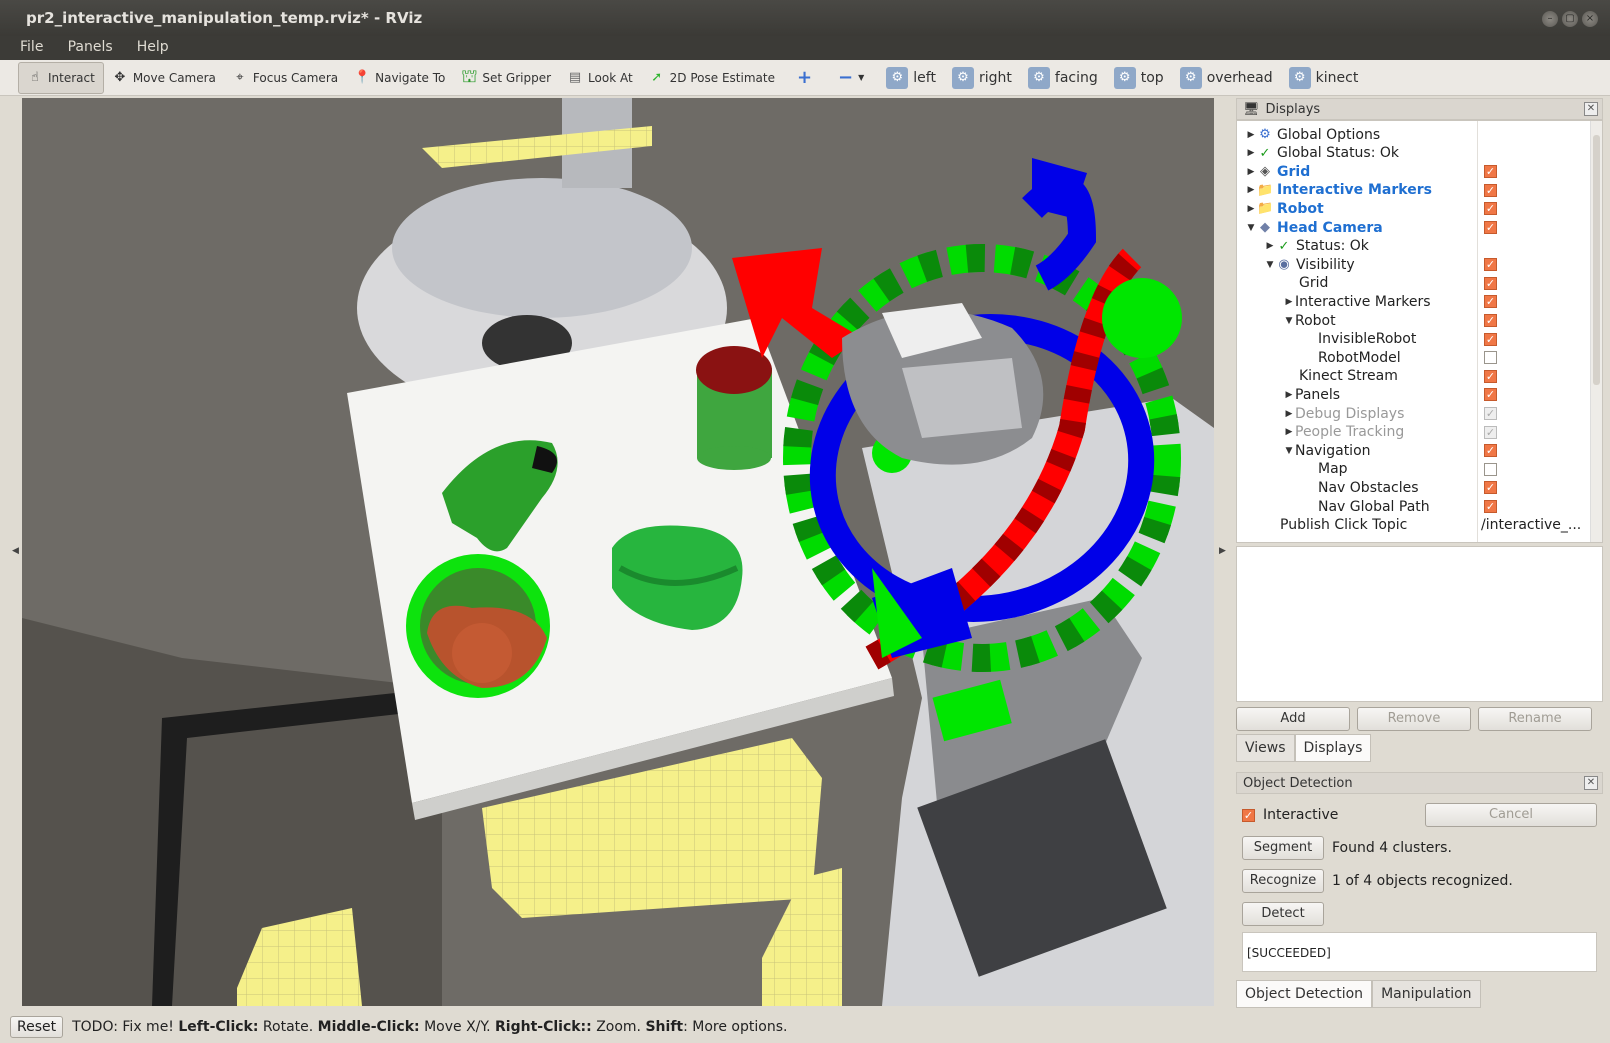 The height and width of the screenshot is (1043, 1610). I want to click on tree-row: Nav Global Path ✓, so click(1416, 506).